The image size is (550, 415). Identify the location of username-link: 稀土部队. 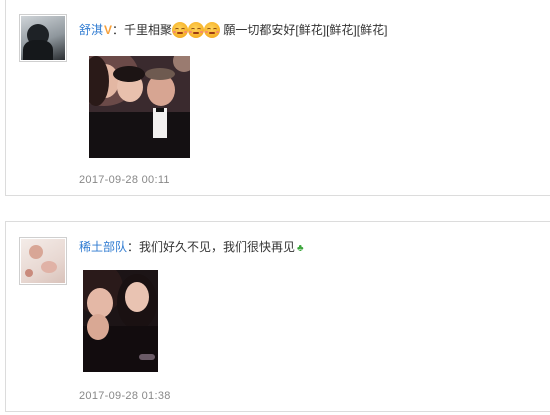
(103, 247).